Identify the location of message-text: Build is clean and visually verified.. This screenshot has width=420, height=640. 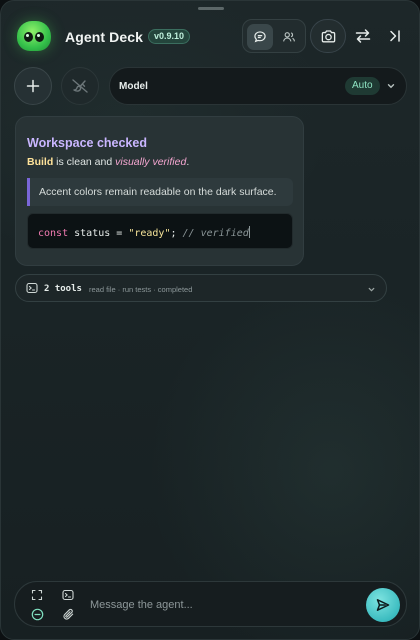
(108, 162).